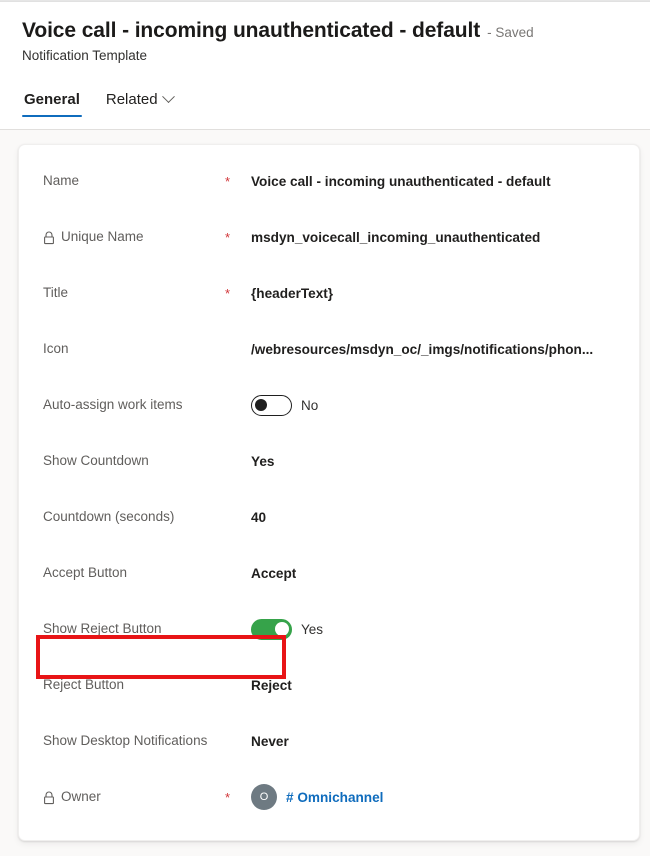 The height and width of the screenshot is (856, 650). What do you see at coordinates (310, 405) in the screenshot?
I see `toggle-state-label: No` at bounding box center [310, 405].